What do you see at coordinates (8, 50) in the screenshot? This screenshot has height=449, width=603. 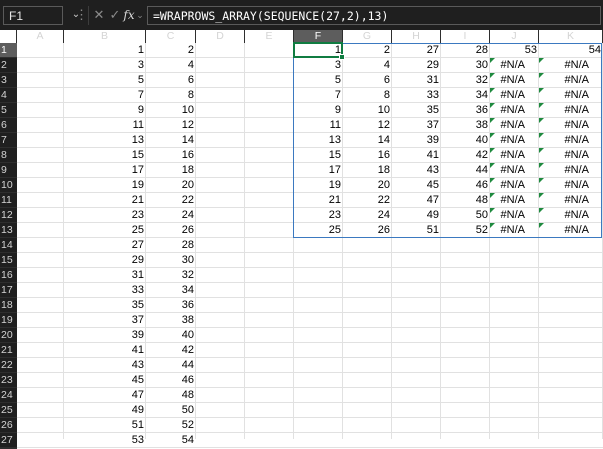 I see `row-header-1: 1` at bounding box center [8, 50].